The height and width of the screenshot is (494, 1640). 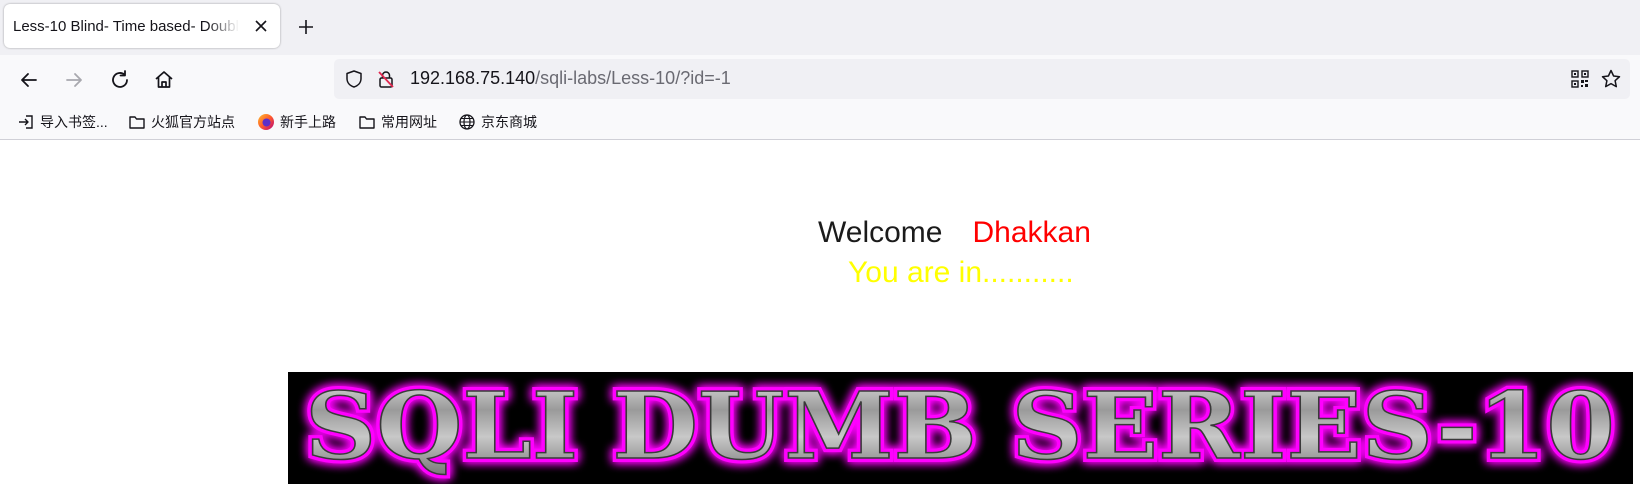 What do you see at coordinates (74, 80) in the screenshot?
I see `forward-arrow-icon` at bounding box center [74, 80].